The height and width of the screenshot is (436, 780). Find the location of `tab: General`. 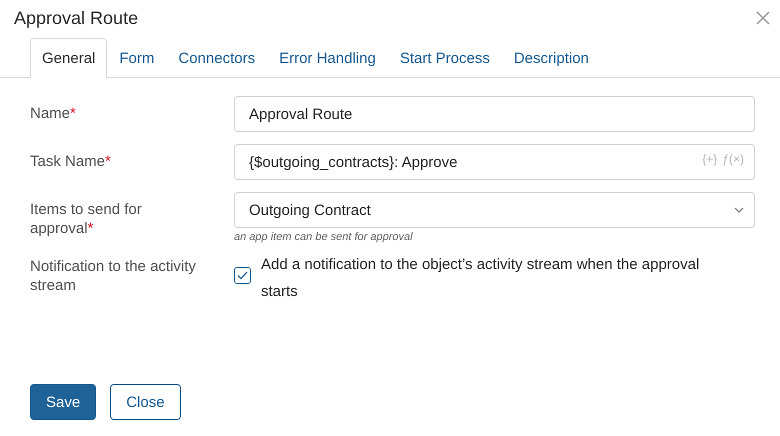

tab: General is located at coordinates (69, 58).